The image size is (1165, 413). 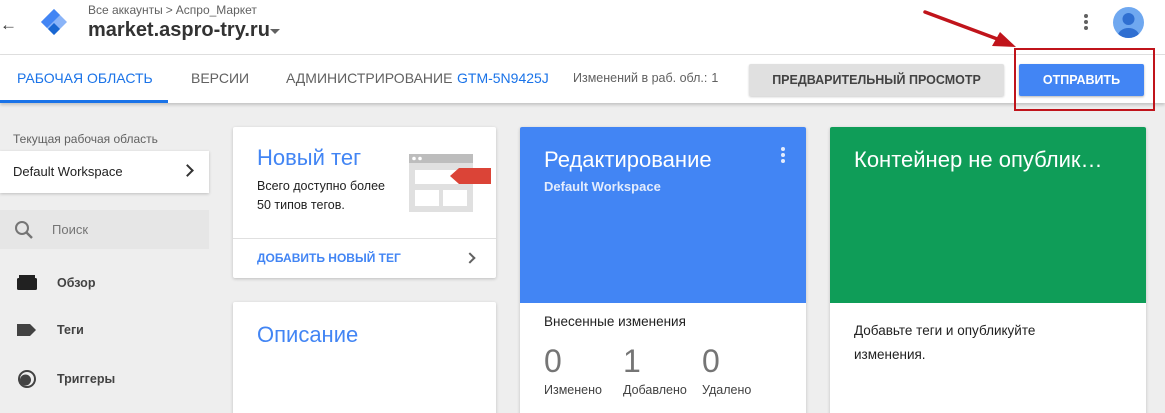 What do you see at coordinates (26, 330) in the screenshot?
I see `tag-icon` at bounding box center [26, 330].